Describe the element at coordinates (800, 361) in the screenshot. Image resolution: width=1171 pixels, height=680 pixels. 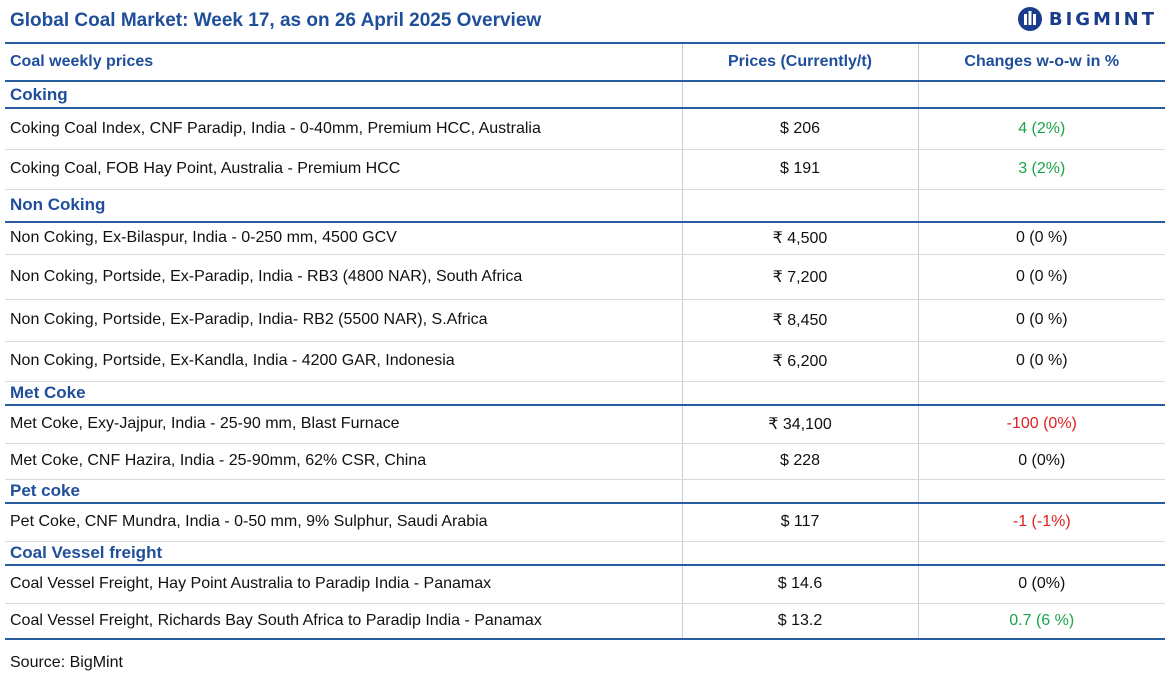
I see `item-price: ₹ 6,200` at that location.